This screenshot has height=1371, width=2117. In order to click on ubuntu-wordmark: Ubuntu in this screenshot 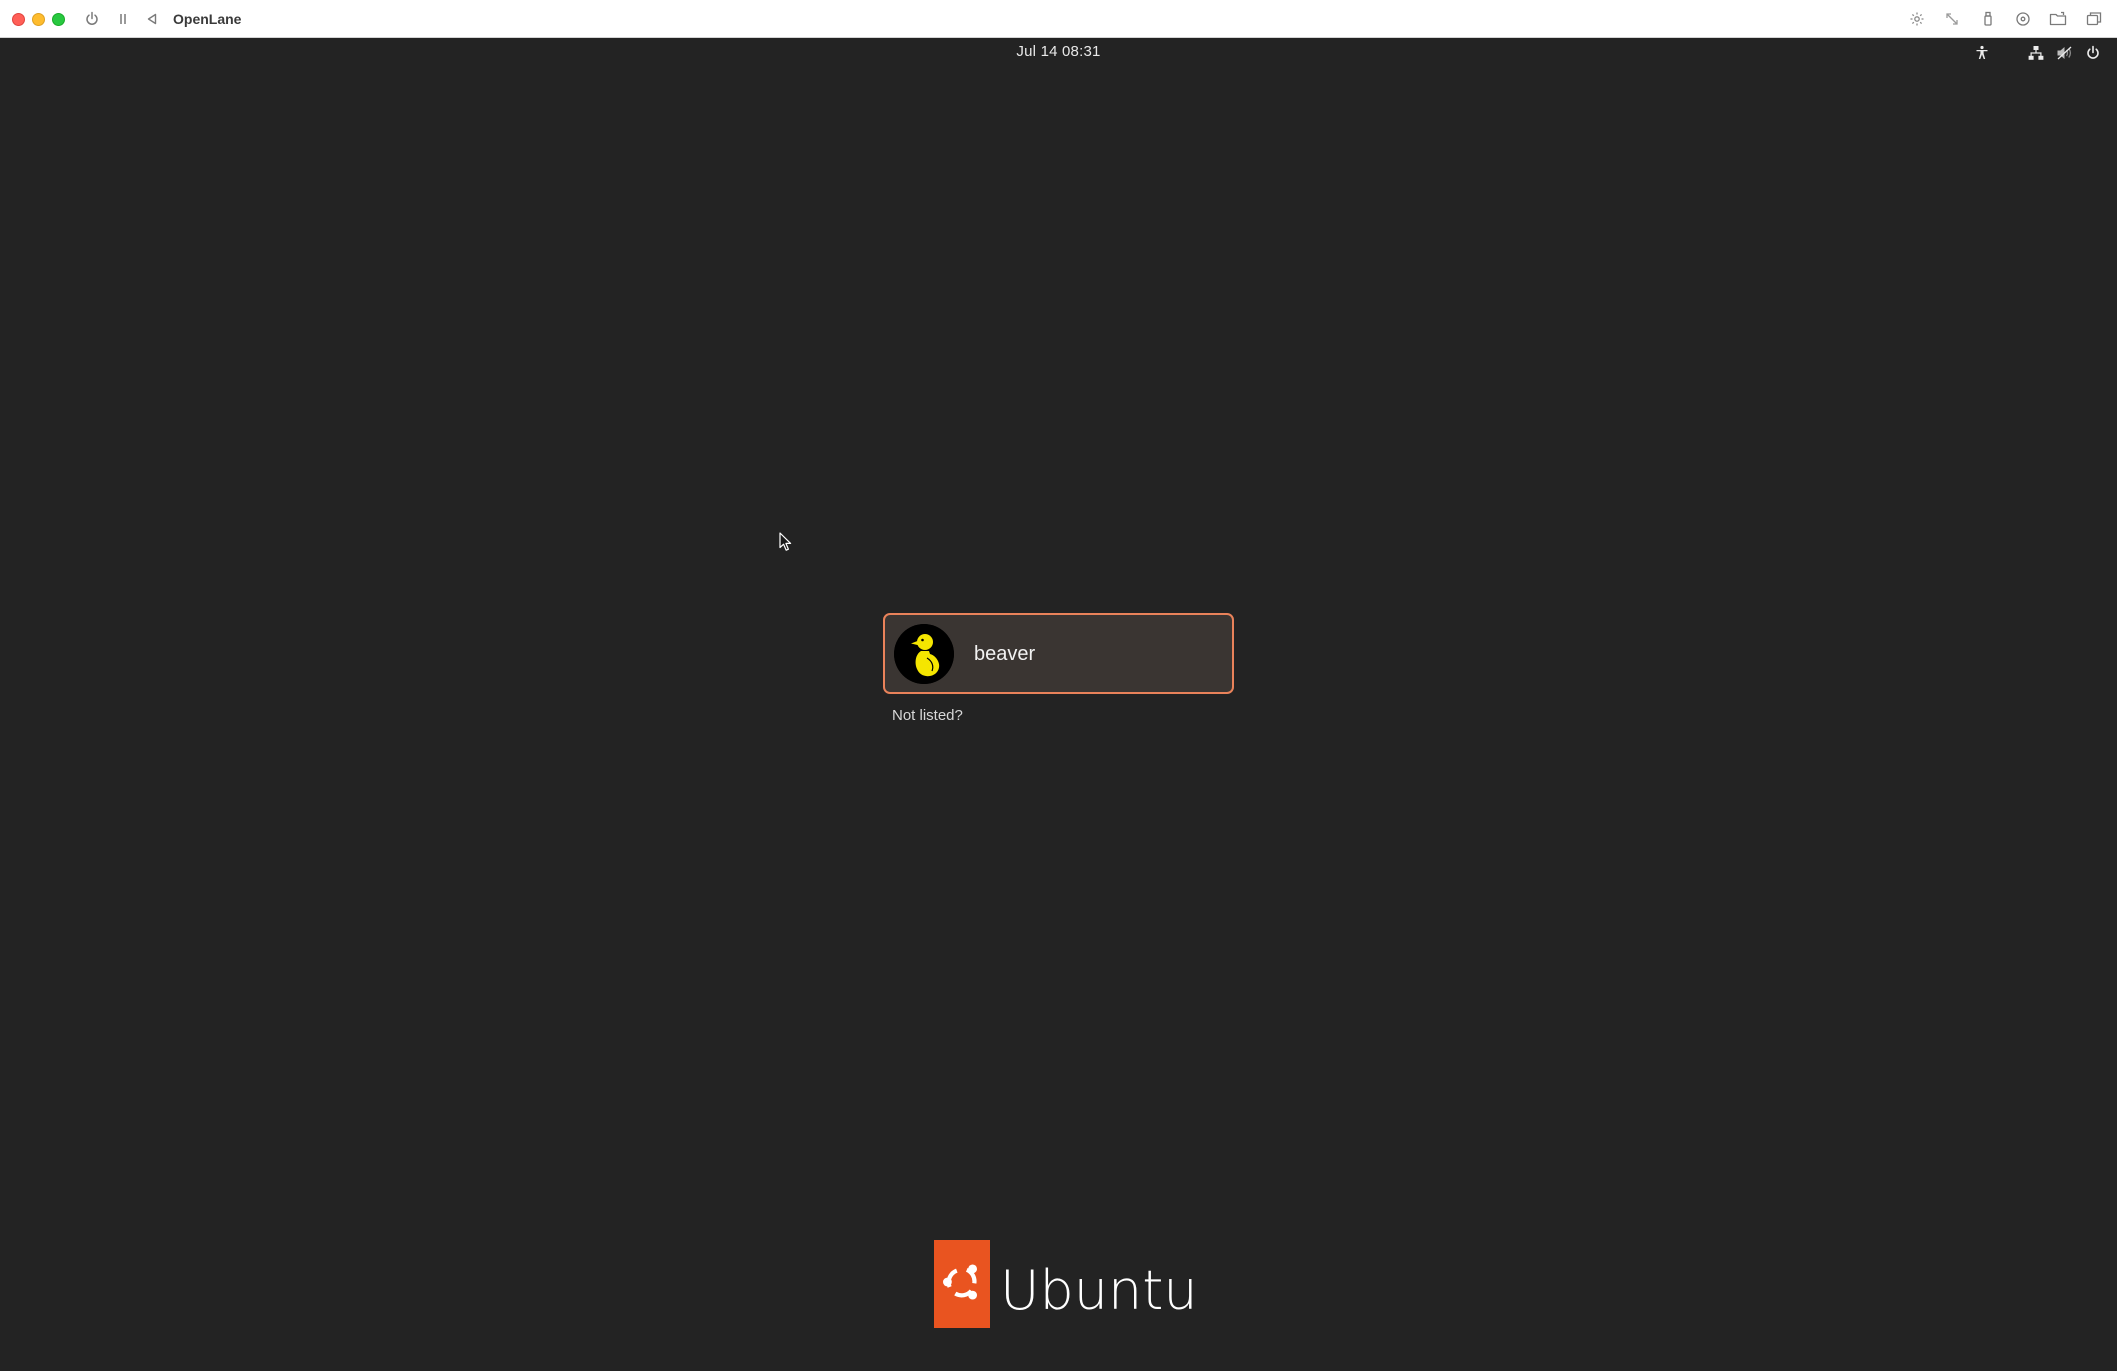, I will do `click(1099, 1290)`.